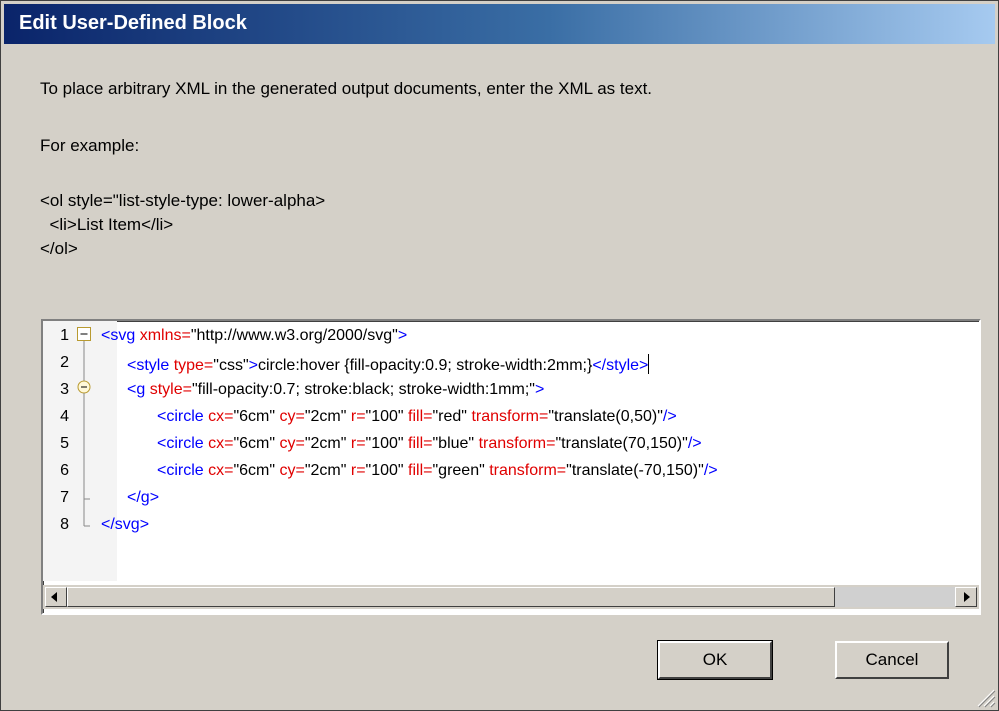  Describe the element at coordinates (64, 335) in the screenshot. I see `line-number: 1` at that location.